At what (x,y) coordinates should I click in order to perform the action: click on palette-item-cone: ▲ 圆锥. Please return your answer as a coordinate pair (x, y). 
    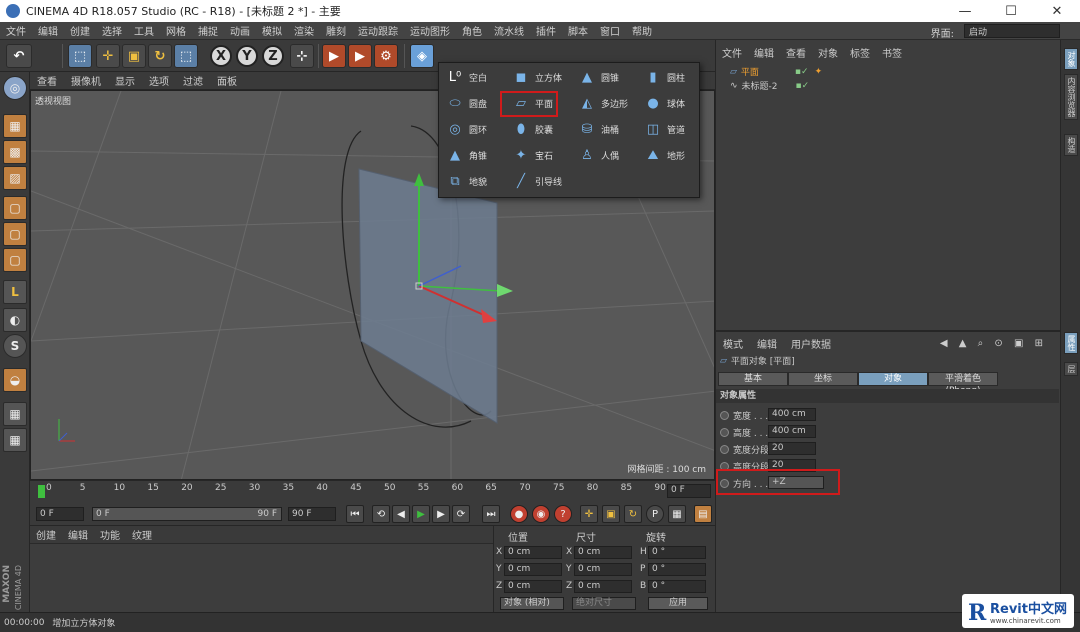
    Looking at the image, I should click on (608, 77).